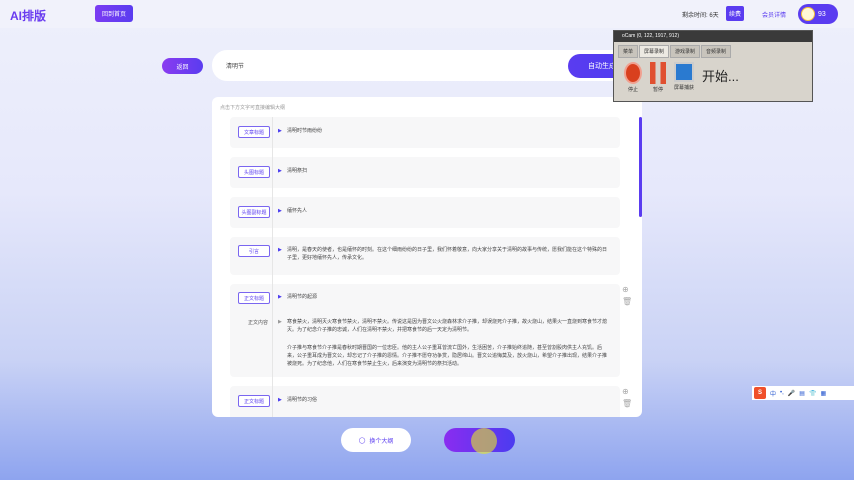 This screenshot has width=854, height=480. I want to click on scrollbar, so click(640, 167).